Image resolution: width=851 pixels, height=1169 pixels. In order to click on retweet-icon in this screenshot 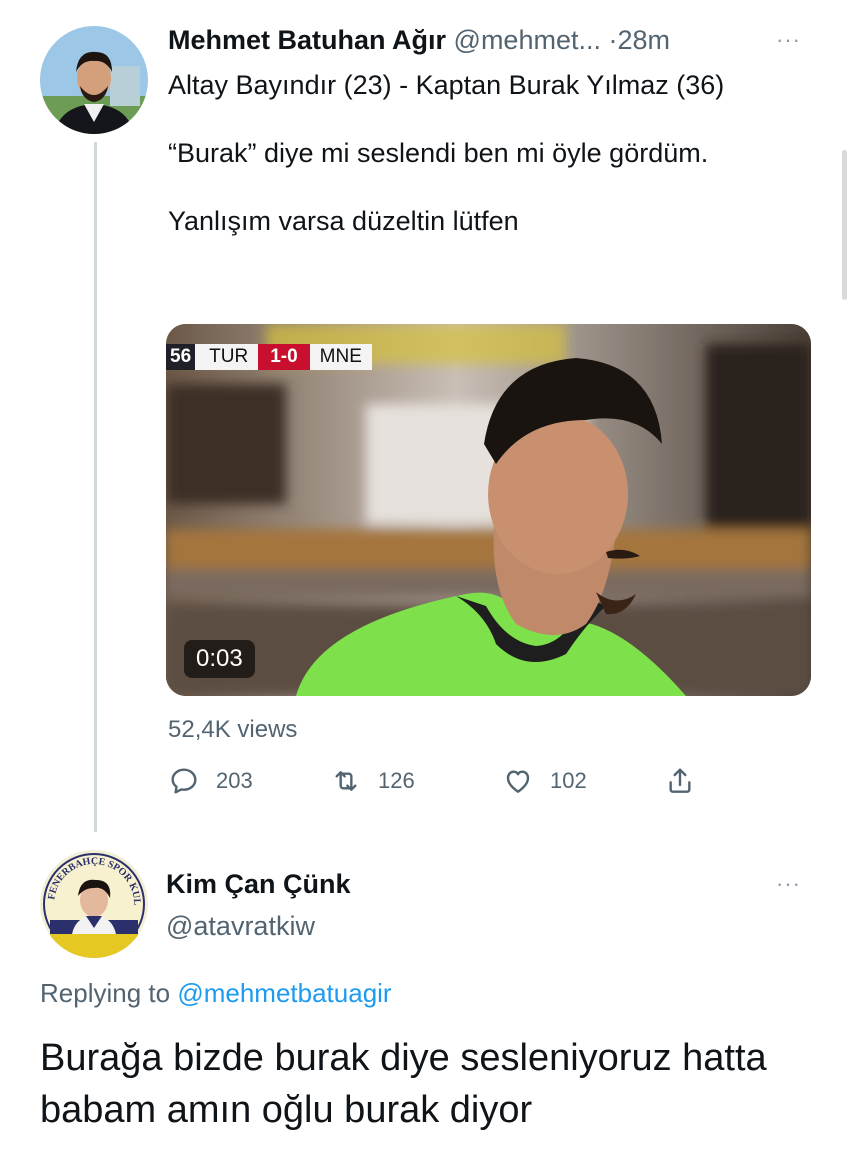, I will do `click(346, 781)`.